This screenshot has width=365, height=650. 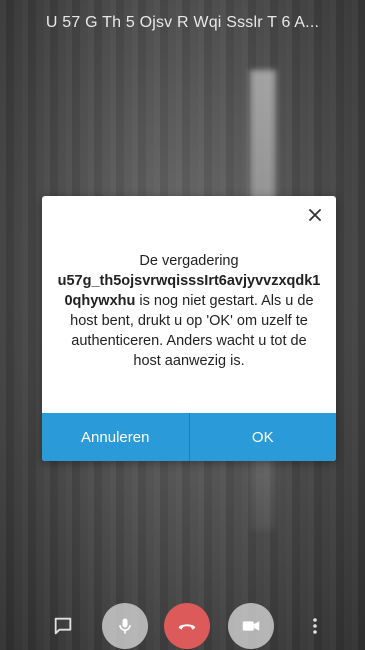 I want to click on close-icon, so click(x=315, y=215).